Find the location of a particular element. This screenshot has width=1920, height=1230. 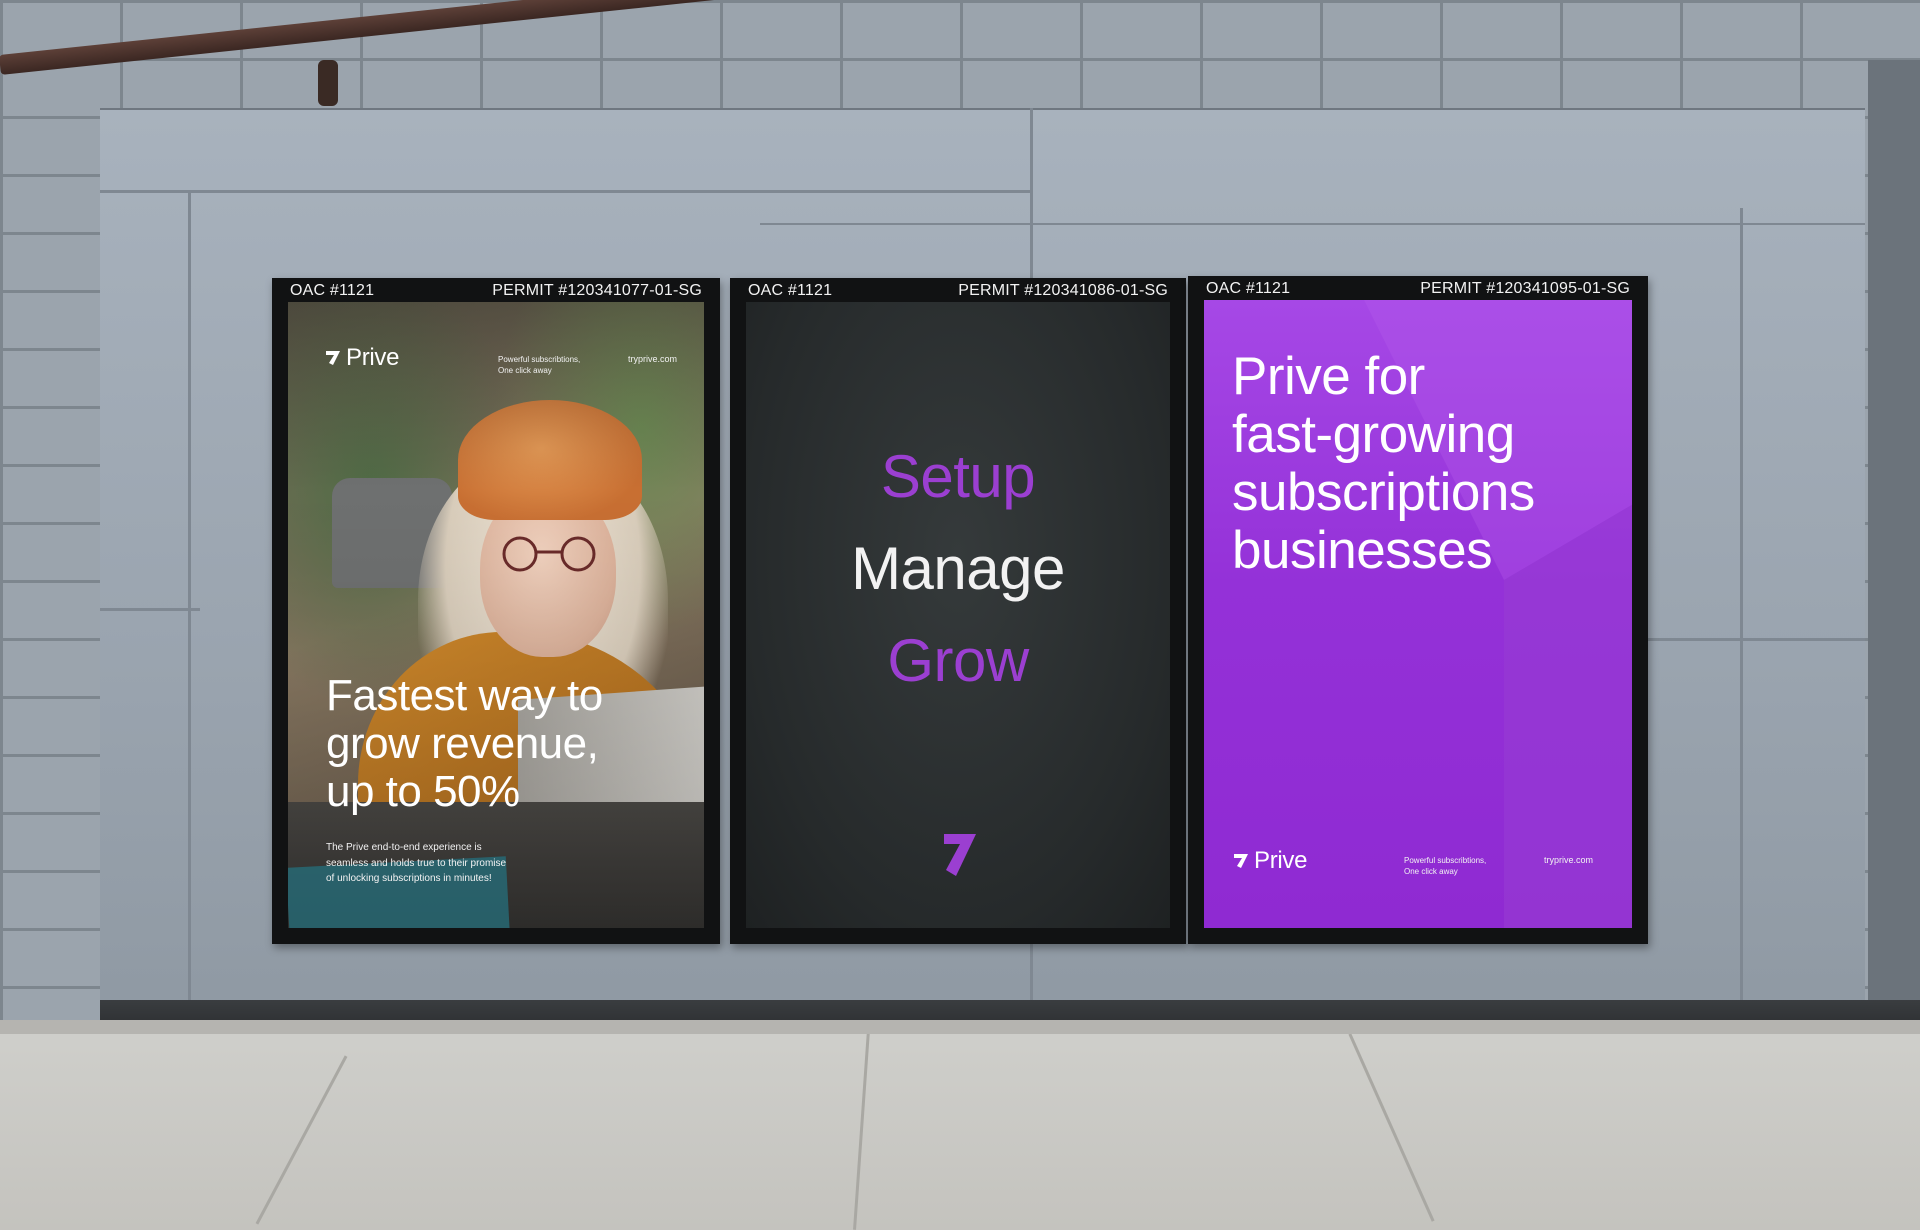

poster-headline: Fastest way to grow revenue, up to 50% is located at coordinates (486, 744).